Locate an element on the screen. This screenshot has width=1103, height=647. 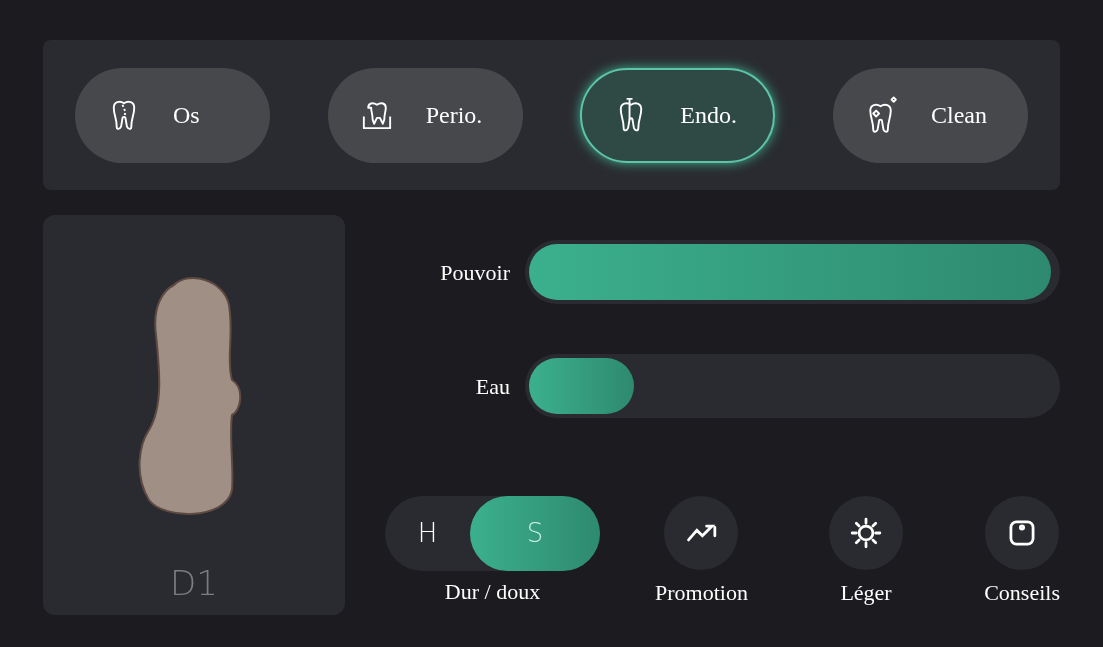
hardness-caption: Dur / doux is located at coordinates (492, 592).